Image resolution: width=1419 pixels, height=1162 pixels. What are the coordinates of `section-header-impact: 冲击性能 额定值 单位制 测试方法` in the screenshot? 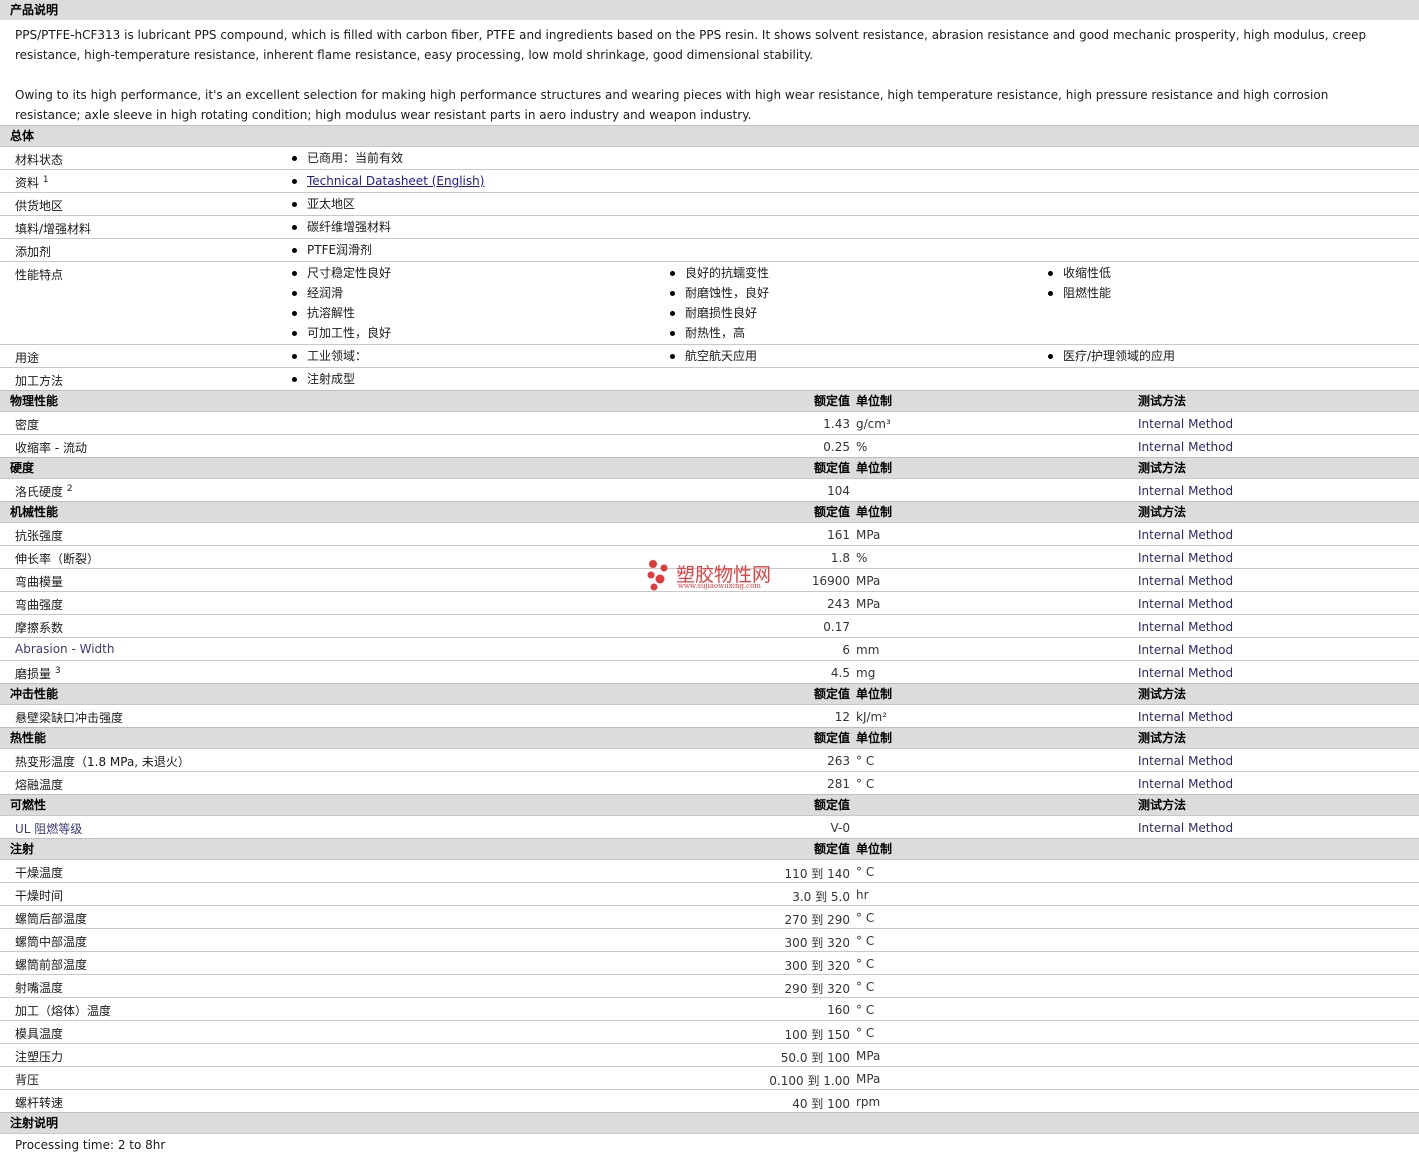 It's located at (709, 693).